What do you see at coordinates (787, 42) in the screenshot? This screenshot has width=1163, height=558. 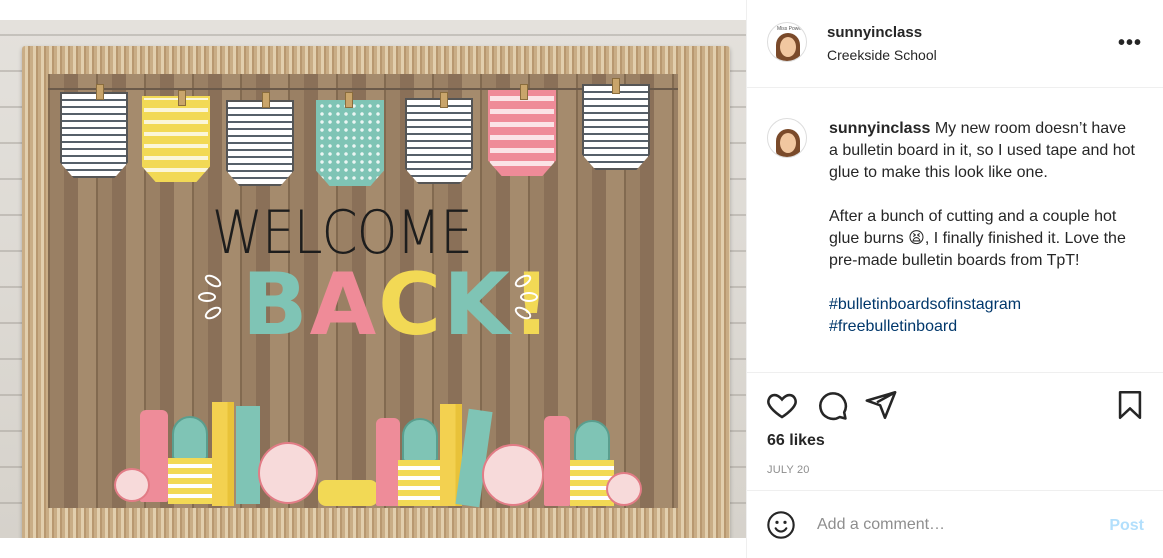 I see `avatar: Miss Powers` at bounding box center [787, 42].